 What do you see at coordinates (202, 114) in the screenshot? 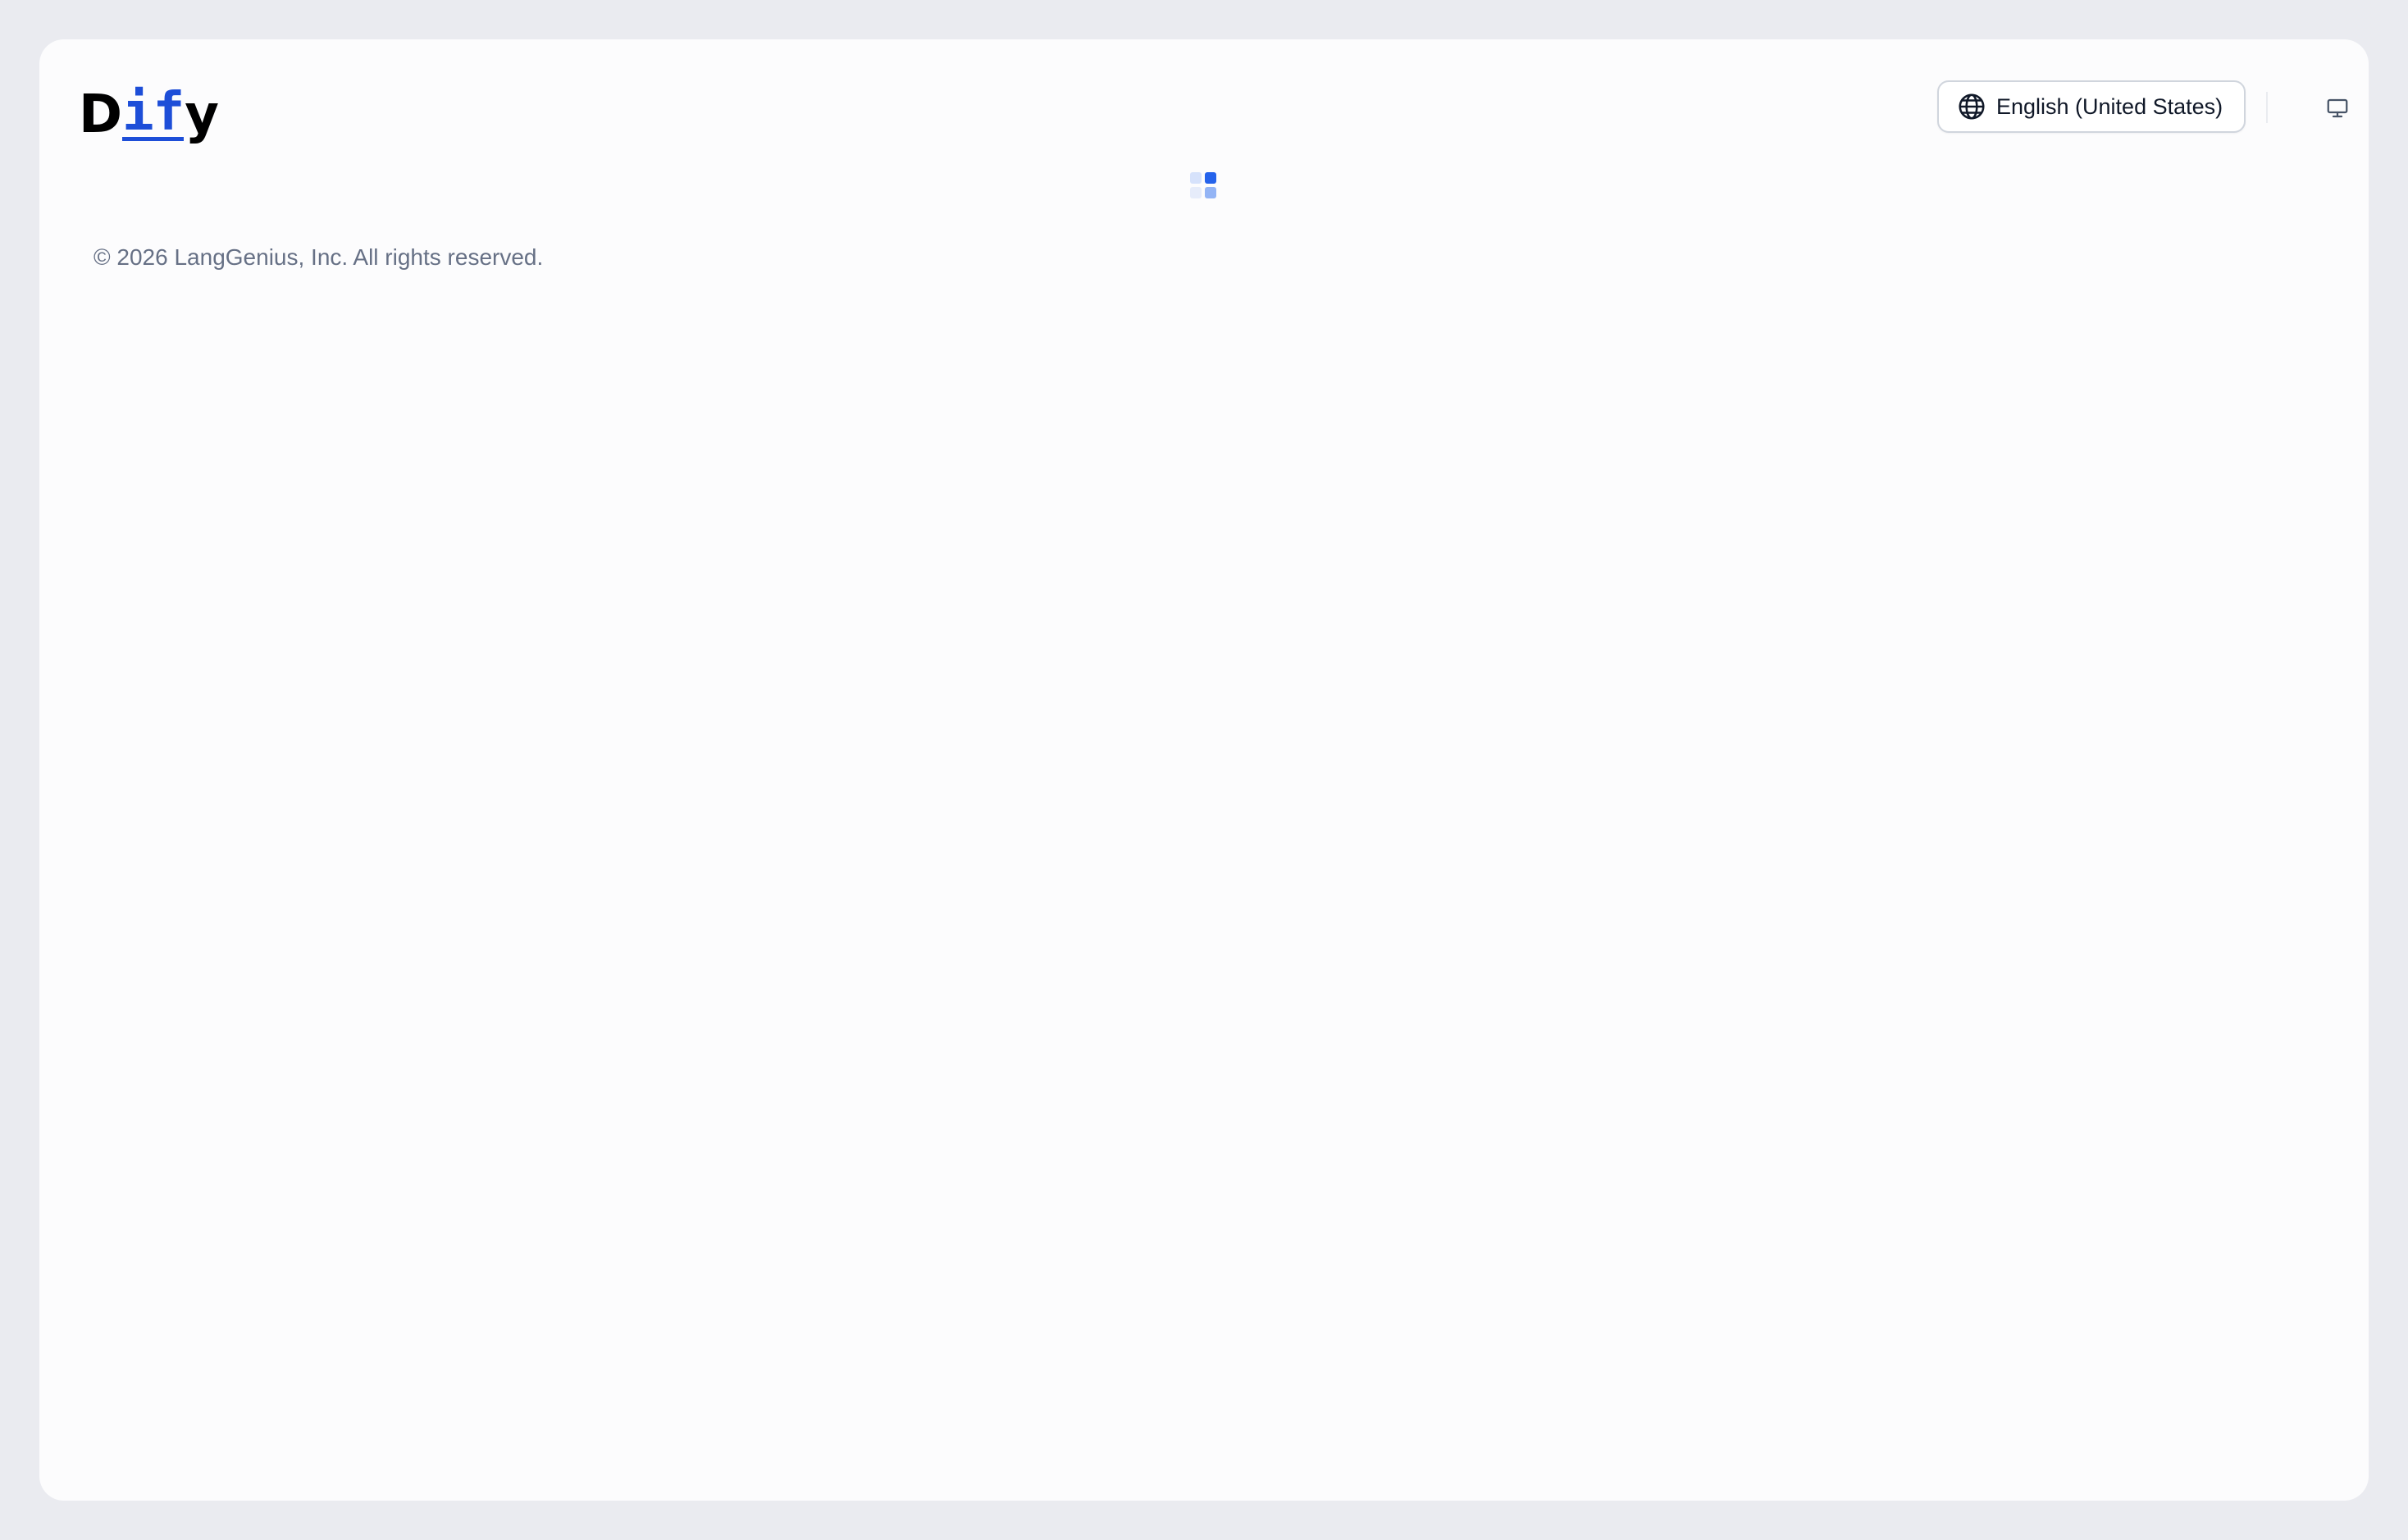
I see `logo-suffix: y` at bounding box center [202, 114].